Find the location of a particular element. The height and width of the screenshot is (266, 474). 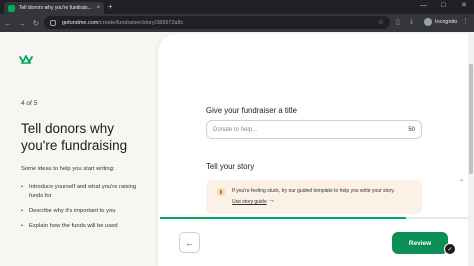

browser-menu-icon: ⋮ is located at coordinates (465, 21).